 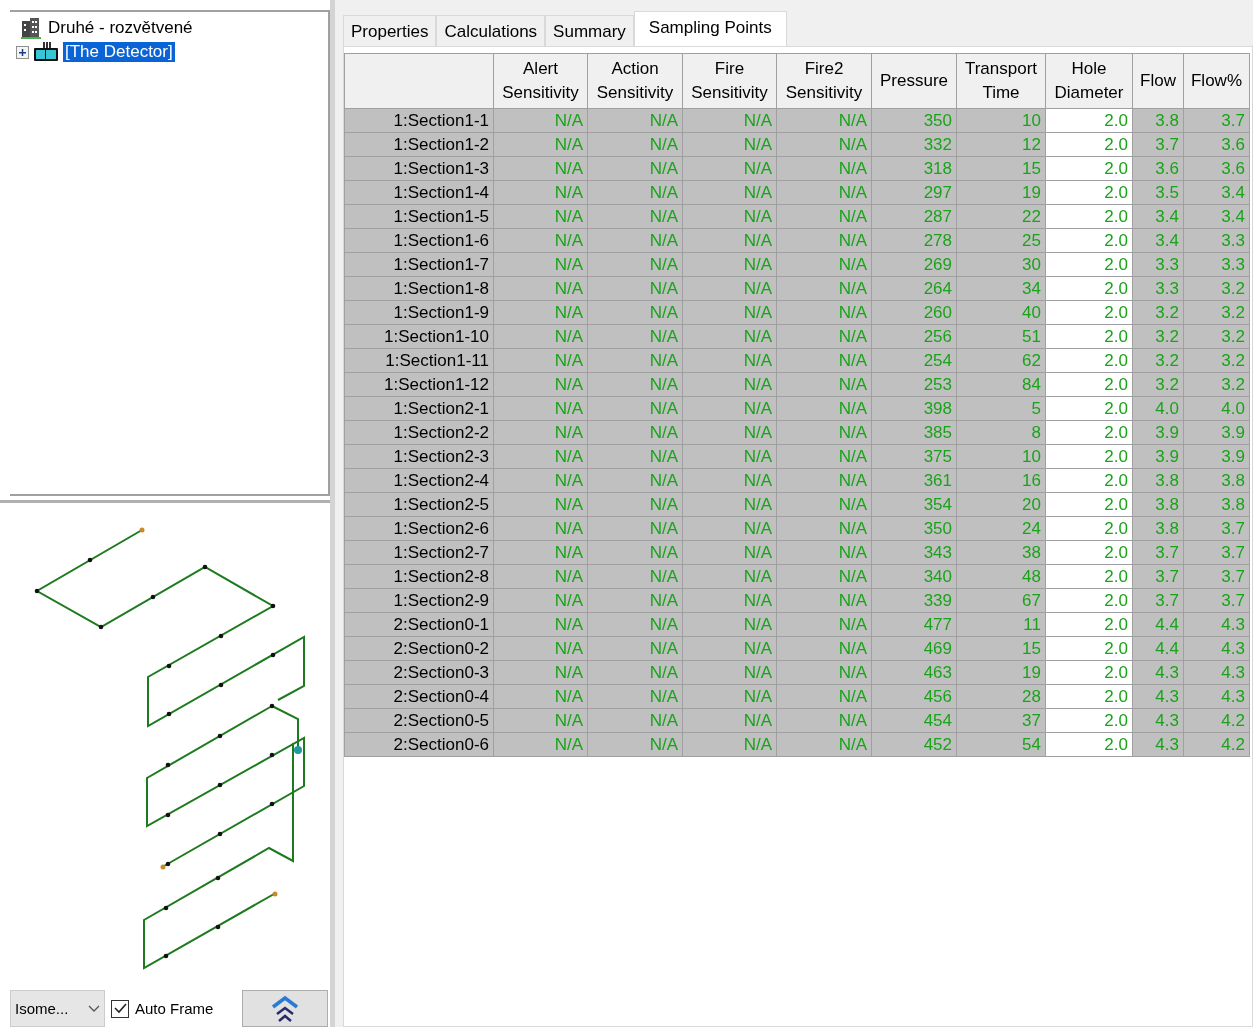 I want to click on tab: Sampling Points, so click(x=710, y=28).